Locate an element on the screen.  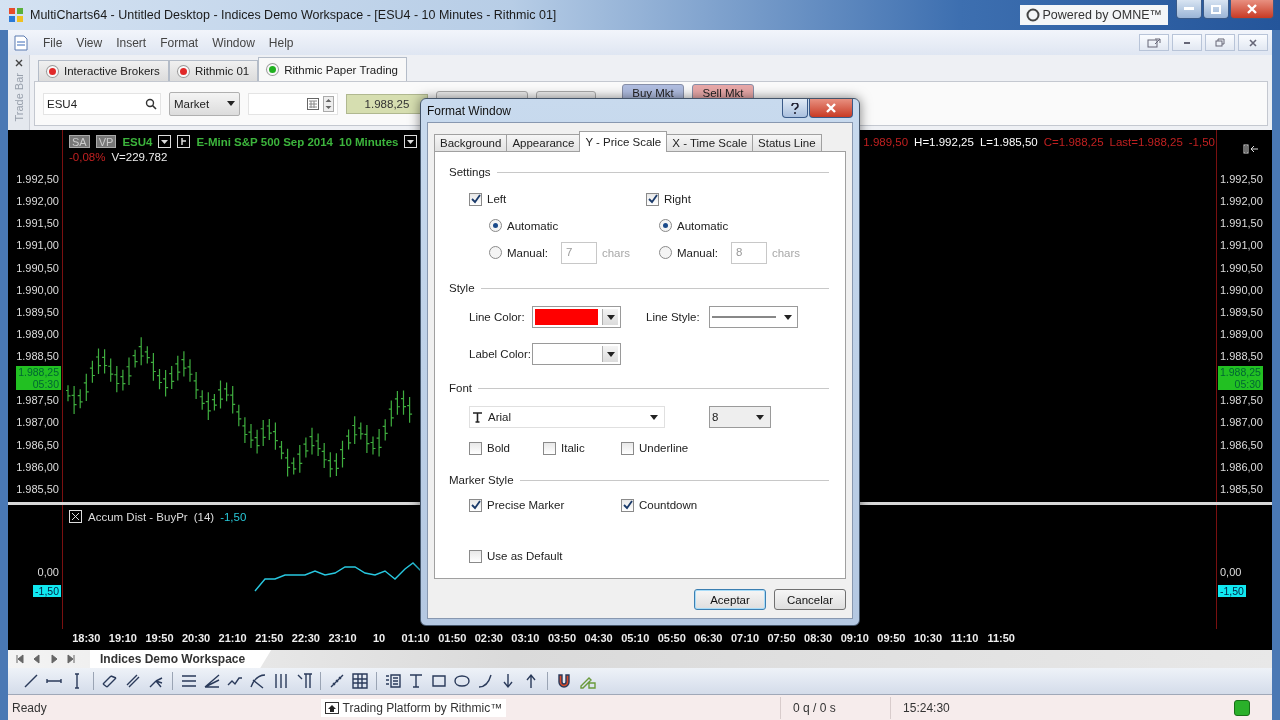
menu-item: View is located at coordinates (89, 42).